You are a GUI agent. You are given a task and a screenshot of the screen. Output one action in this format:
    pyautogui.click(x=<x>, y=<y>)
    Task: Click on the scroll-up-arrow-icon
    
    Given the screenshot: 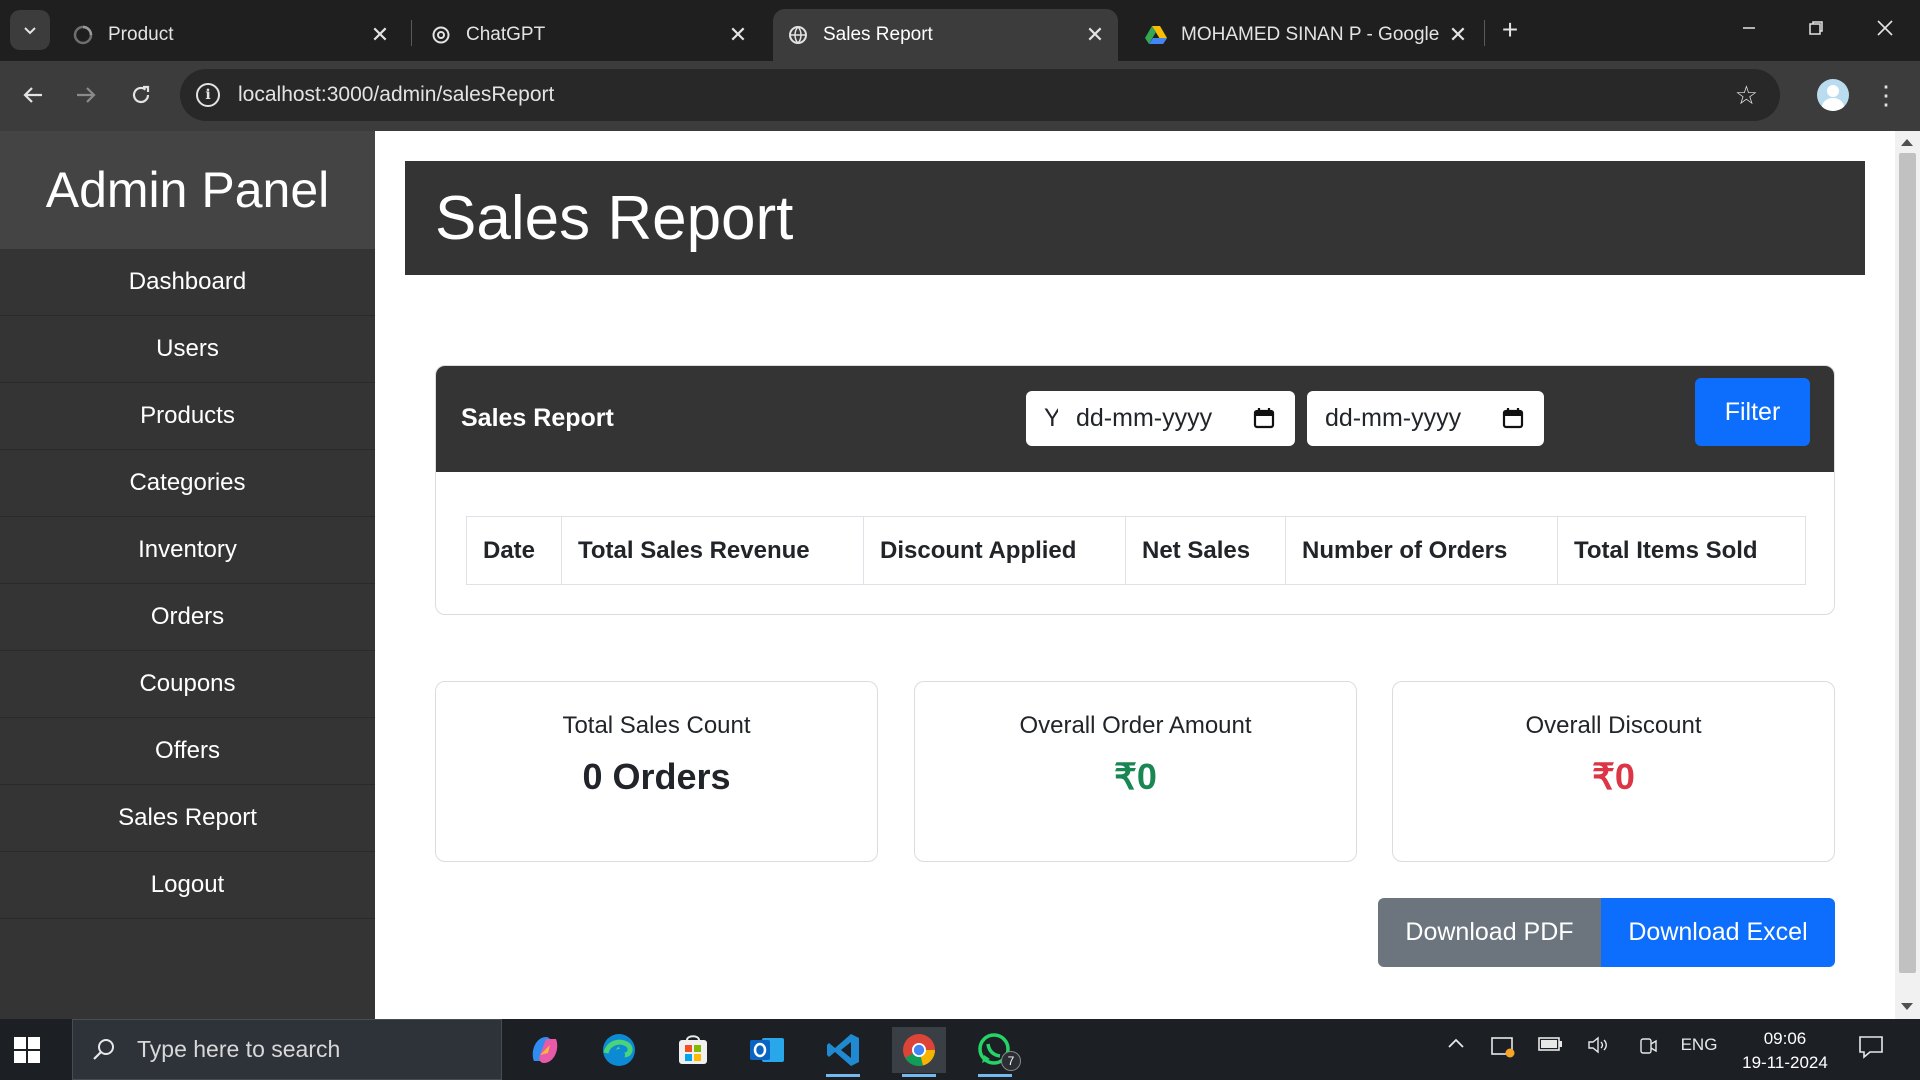 What is the action you would take?
    pyautogui.click(x=1907, y=142)
    